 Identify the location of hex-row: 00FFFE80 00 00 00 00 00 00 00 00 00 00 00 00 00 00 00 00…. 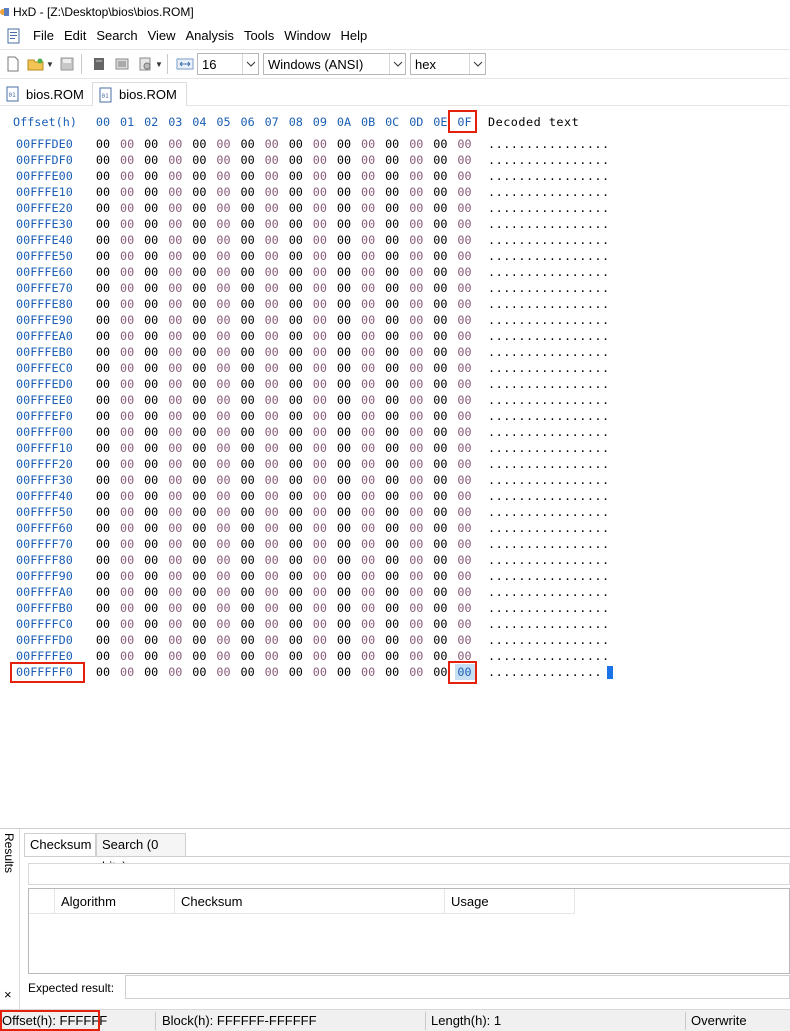
(395, 304).